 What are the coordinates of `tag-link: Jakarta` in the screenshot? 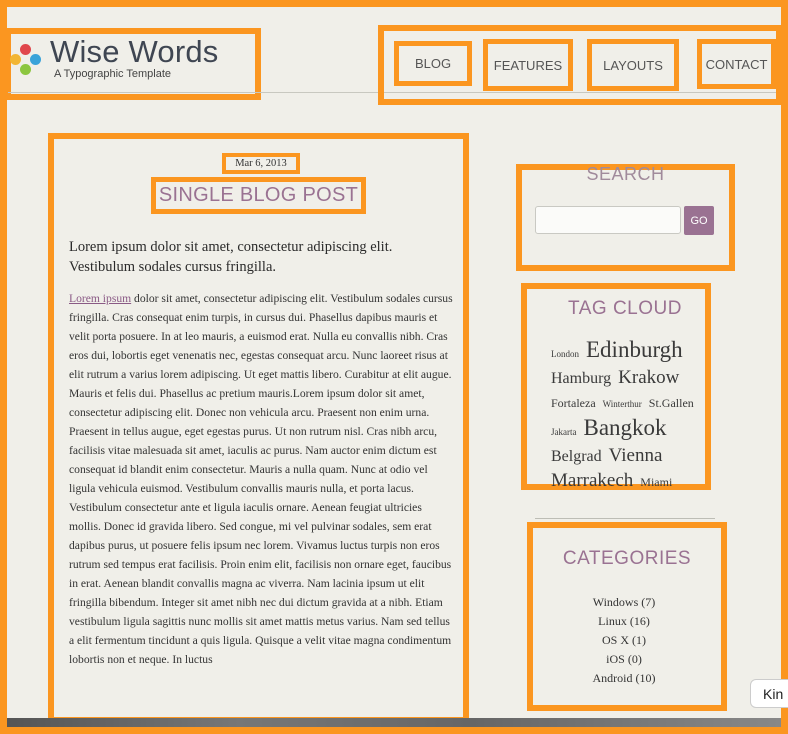 It's located at (563, 432).